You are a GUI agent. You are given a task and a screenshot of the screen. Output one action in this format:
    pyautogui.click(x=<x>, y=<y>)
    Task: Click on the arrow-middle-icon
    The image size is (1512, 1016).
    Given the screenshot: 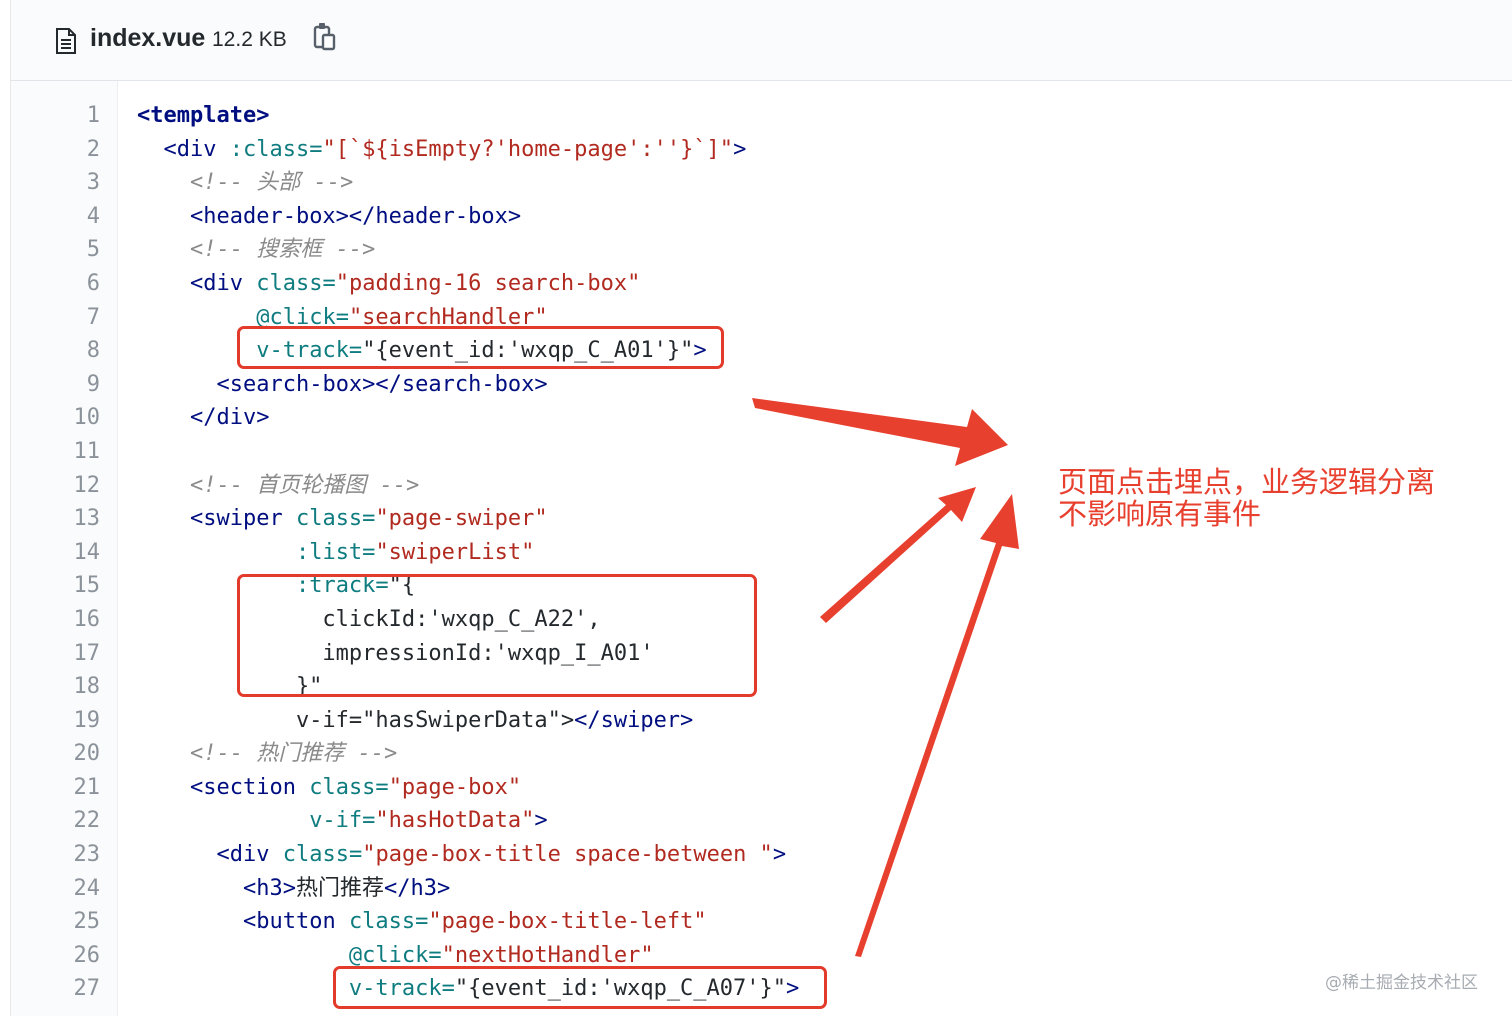 What is the action you would take?
    pyautogui.click(x=898, y=555)
    